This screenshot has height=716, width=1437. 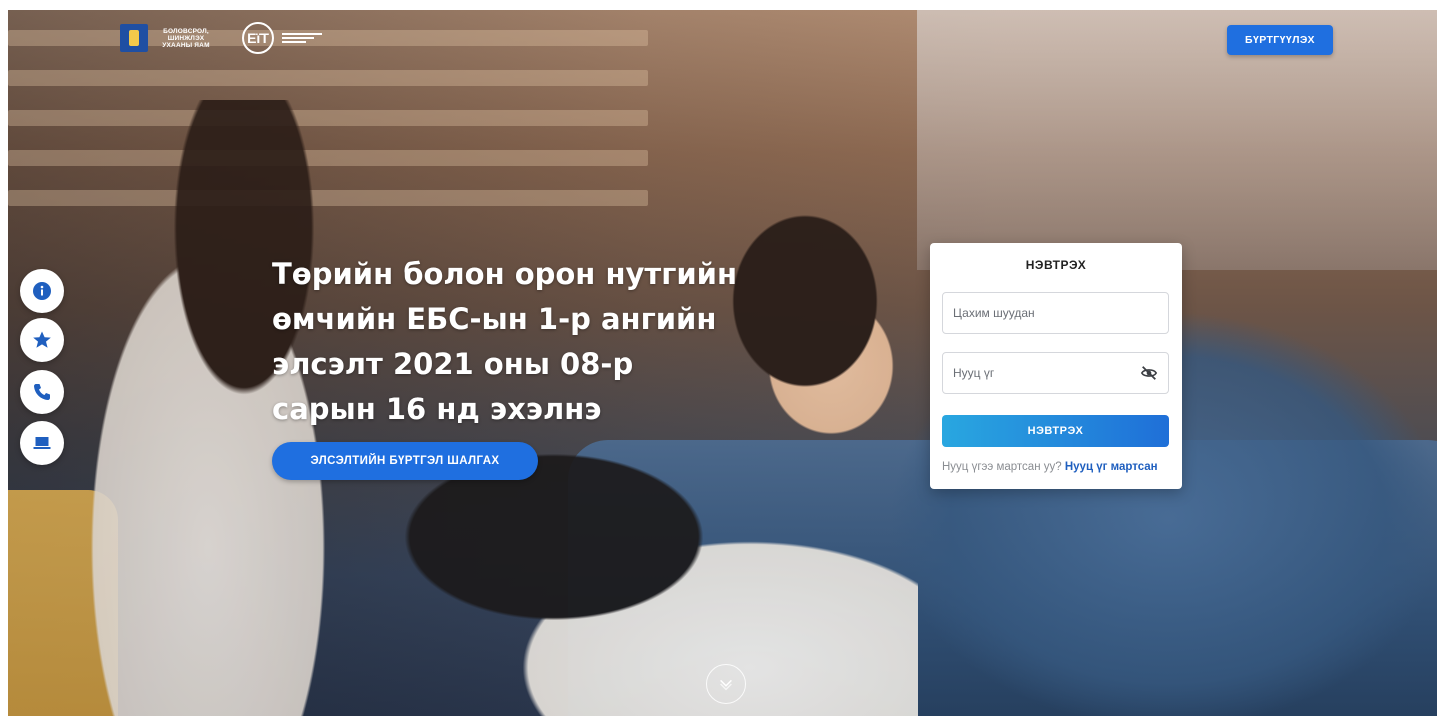 I want to click on login-title: НЭВТРЭХ, so click(x=1056, y=265).